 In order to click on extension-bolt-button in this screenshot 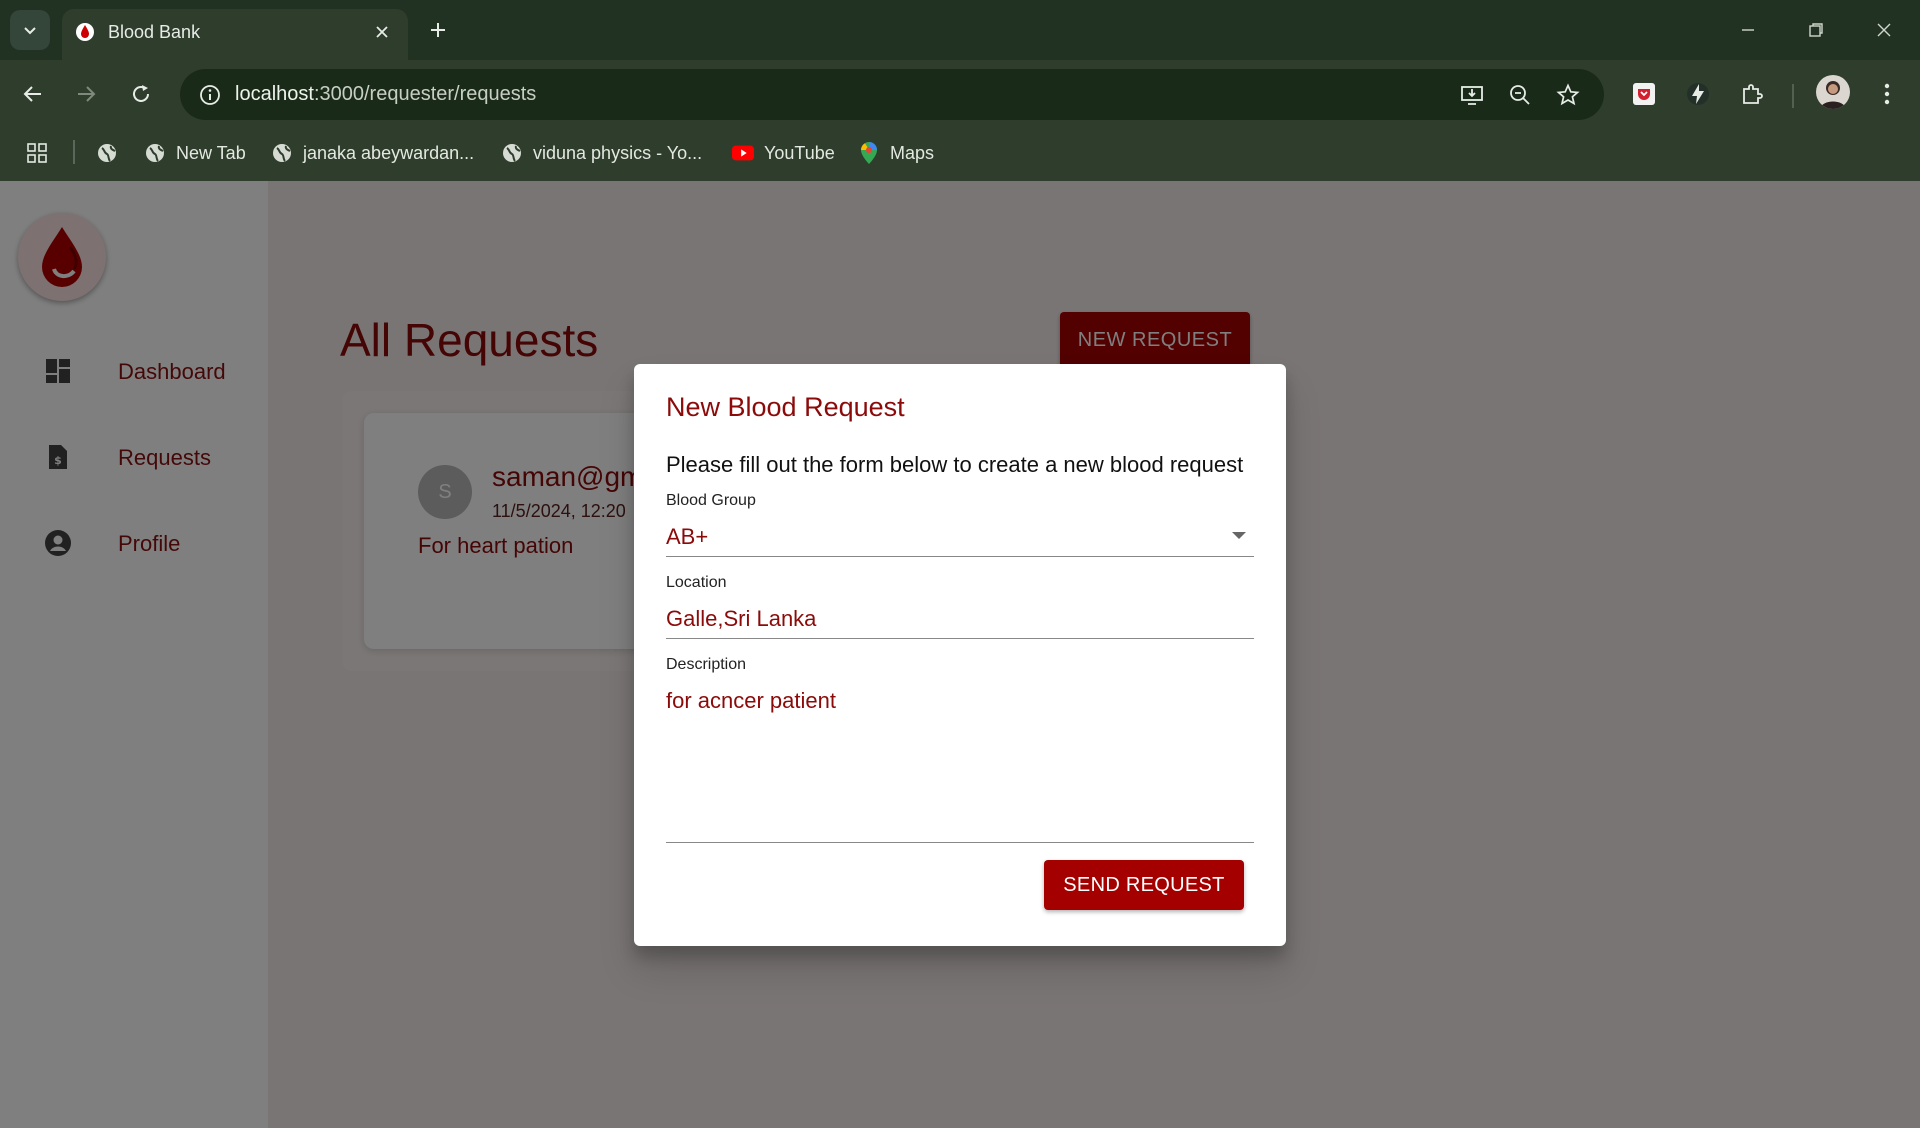, I will do `click(1698, 94)`.